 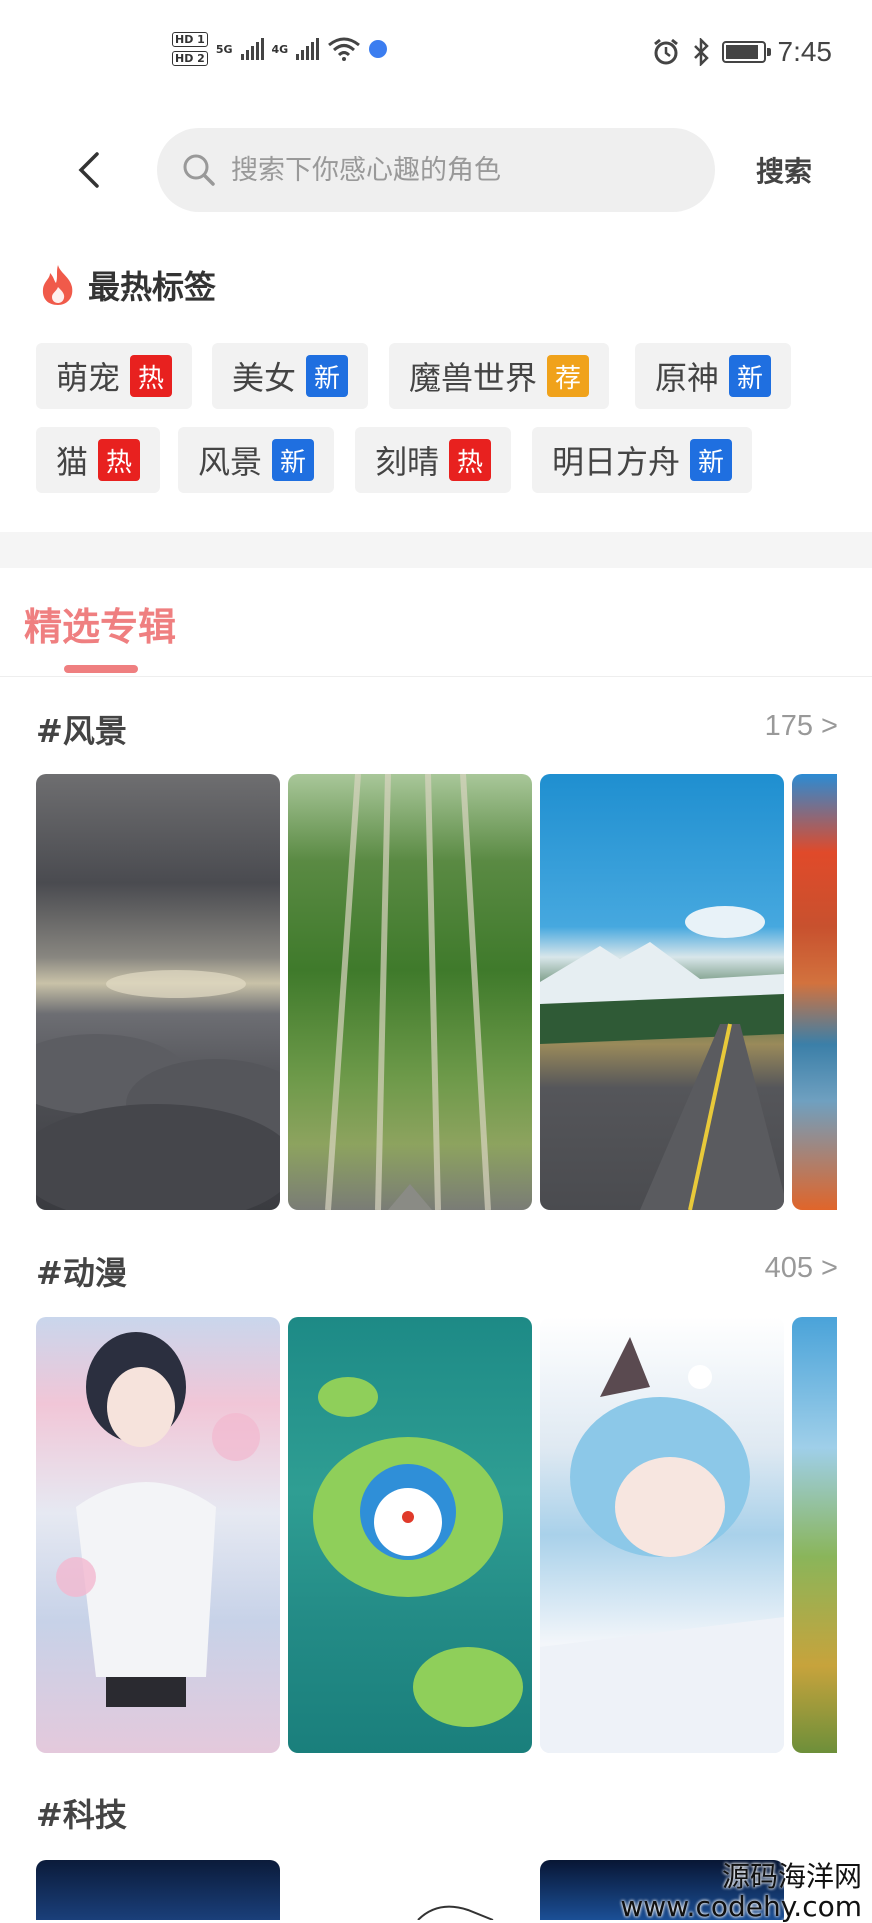 I want to click on watermark: 源码海洋网 www.codehy.com, so click(x=741, y=1892).